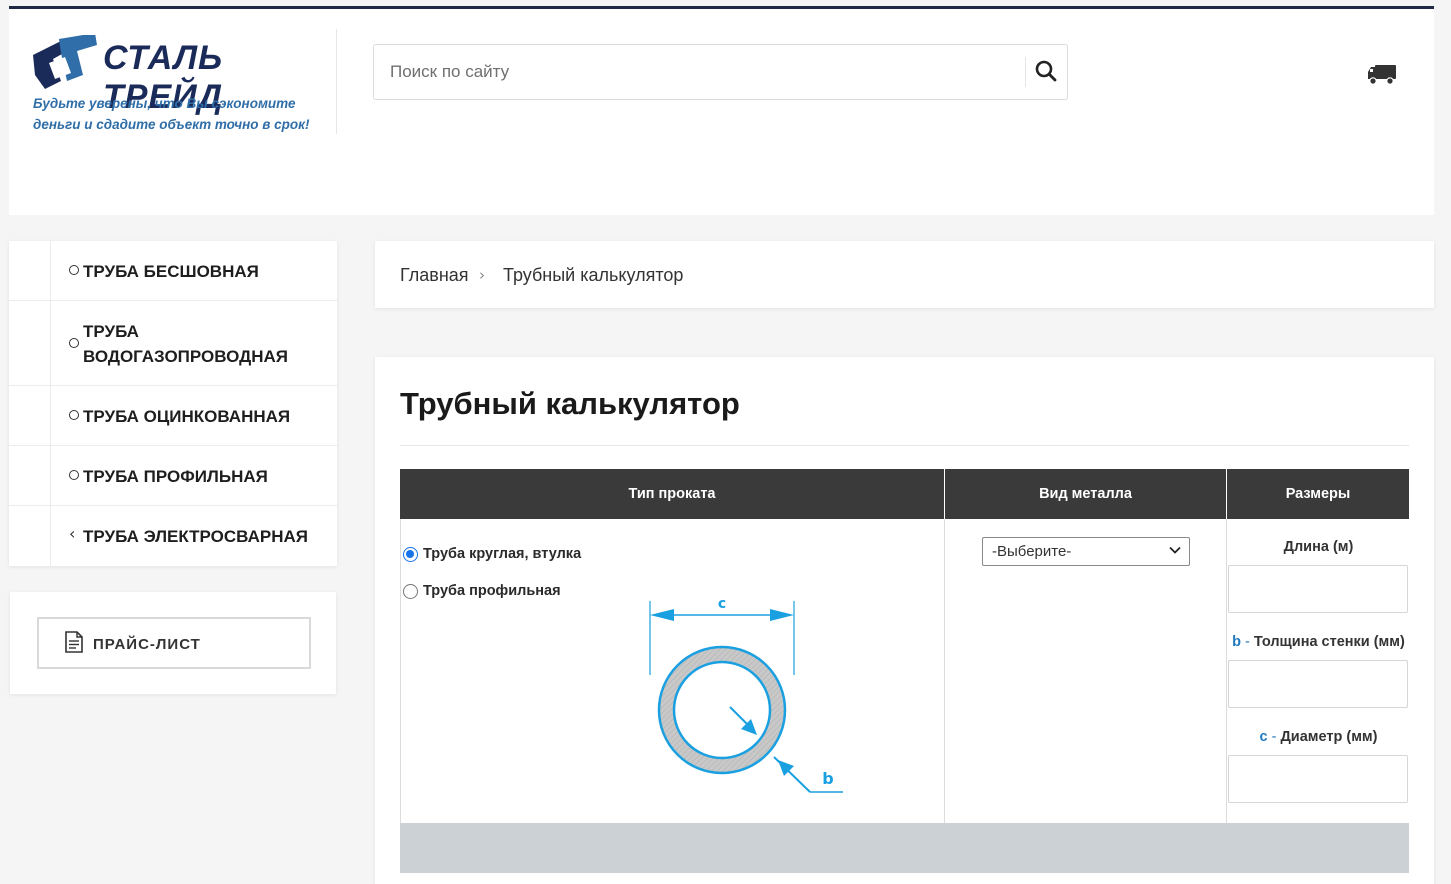 The height and width of the screenshot is (884, 1451). What do you see at coordinates (904, 445) in the screenshot?
I see `title-divider` at bounding box center [904, 445].